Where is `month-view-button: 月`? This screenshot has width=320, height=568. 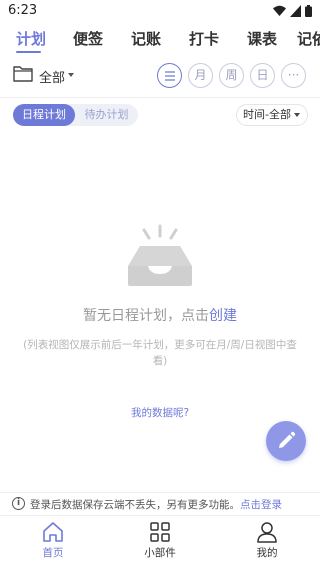 month-view-button: 月 is located at coordinates (200, 75).